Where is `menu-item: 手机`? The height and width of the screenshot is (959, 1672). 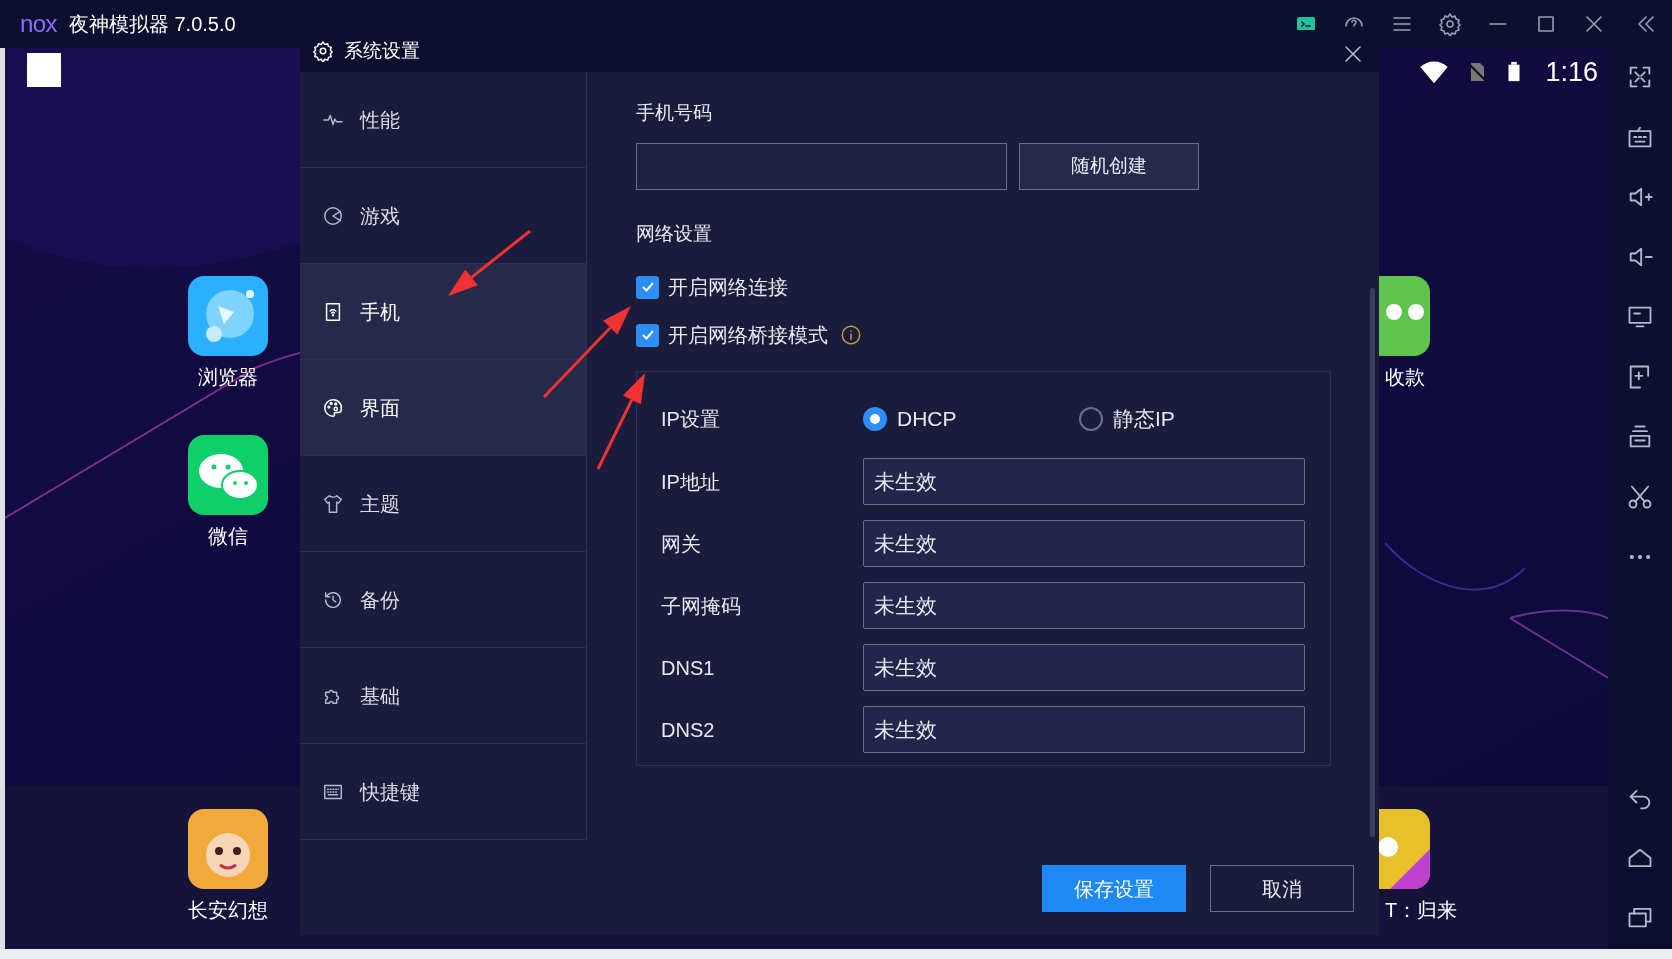
menu-item: 手机 is located at coordinates (443, 312).